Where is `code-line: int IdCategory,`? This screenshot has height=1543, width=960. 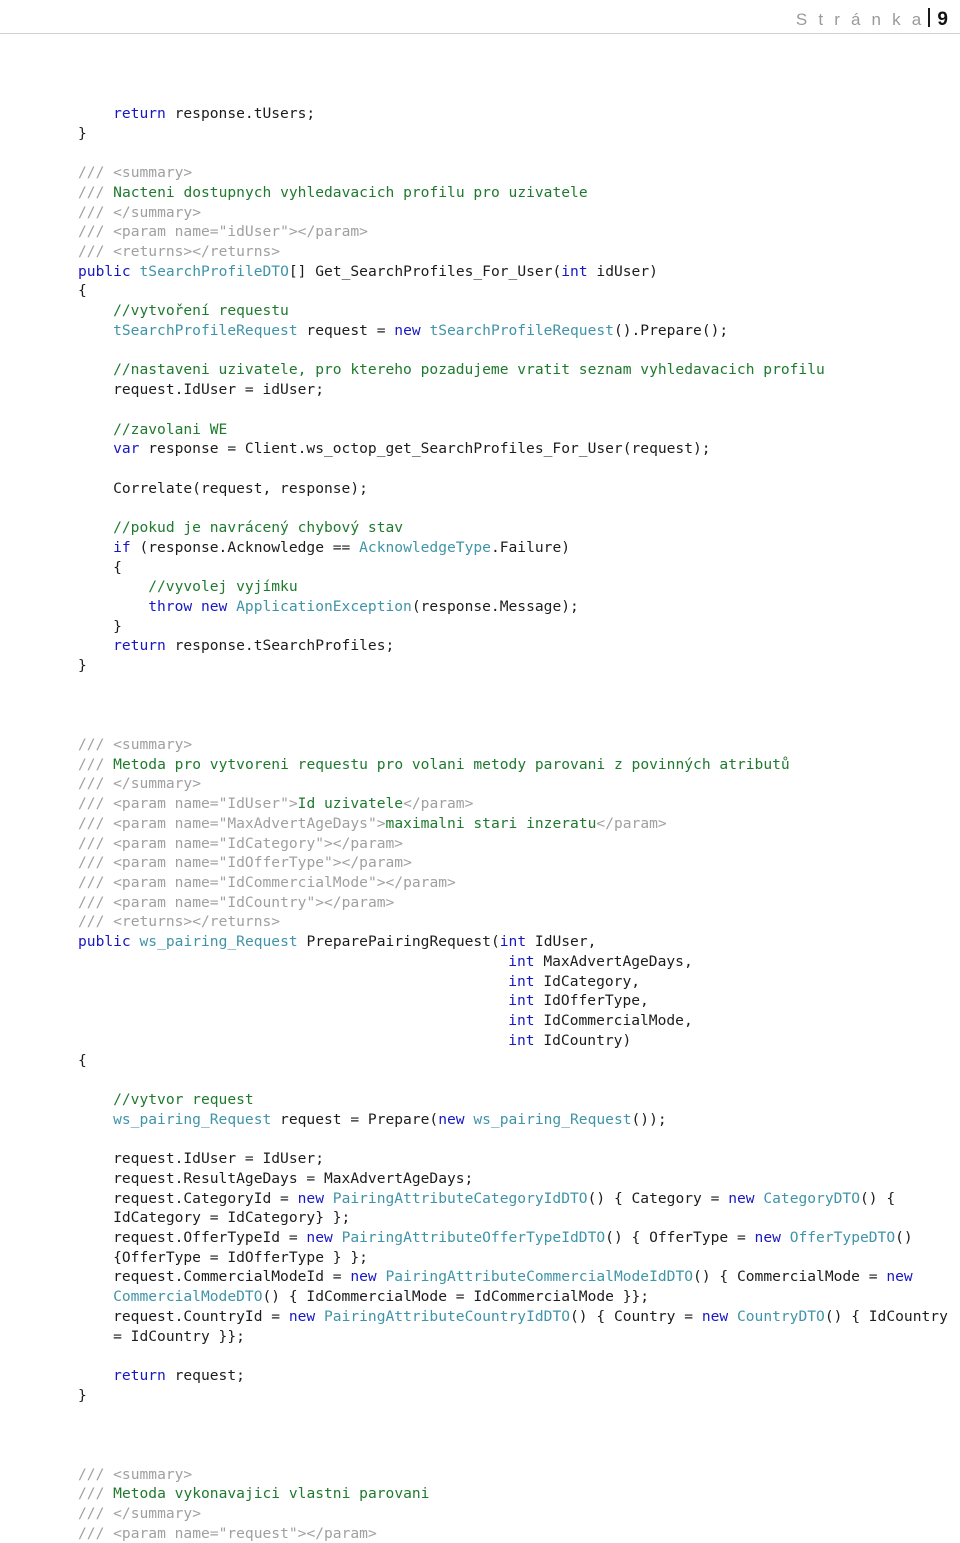 code-line: int IdCategory, is located at coordinates (480, 982).